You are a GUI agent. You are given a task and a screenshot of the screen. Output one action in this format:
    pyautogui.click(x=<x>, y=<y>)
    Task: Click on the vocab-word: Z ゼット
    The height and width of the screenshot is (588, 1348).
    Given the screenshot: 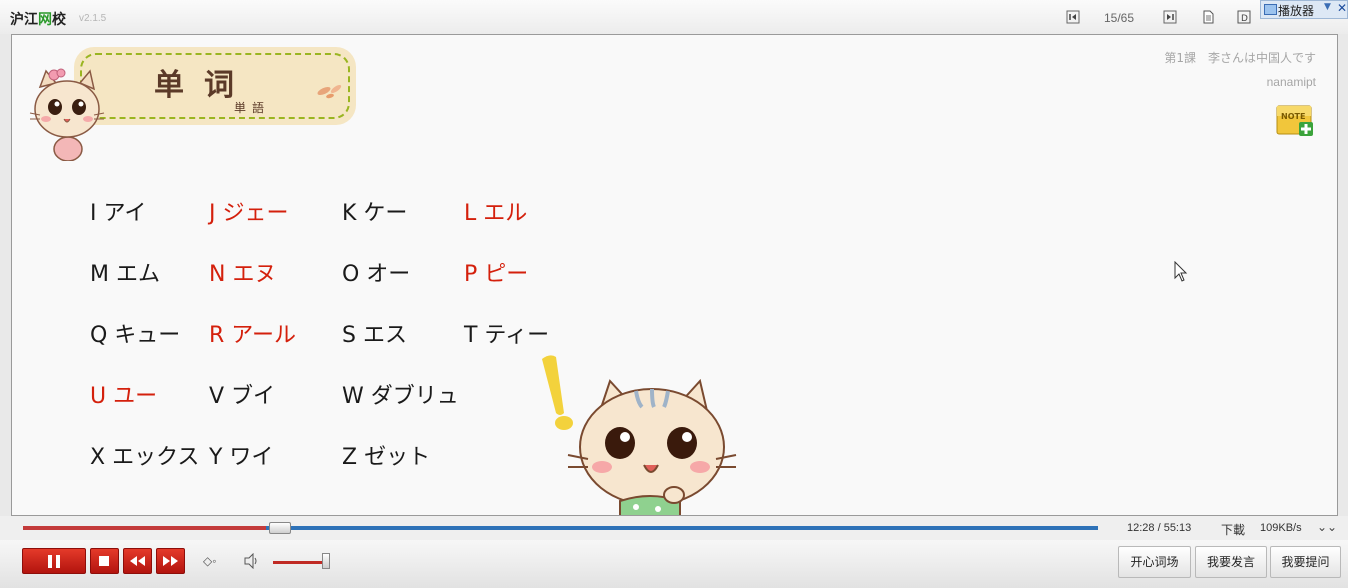 What is the action you would take?
    pyautogui.click(x=386, y=457)
    